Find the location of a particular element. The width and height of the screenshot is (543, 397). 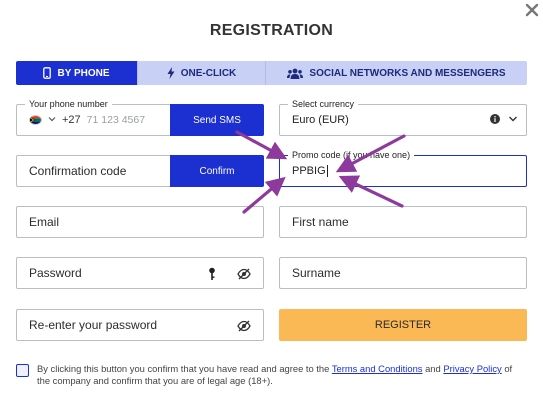

privacy-policy-link: Privacy Policy is located at coordinates (472, 368).